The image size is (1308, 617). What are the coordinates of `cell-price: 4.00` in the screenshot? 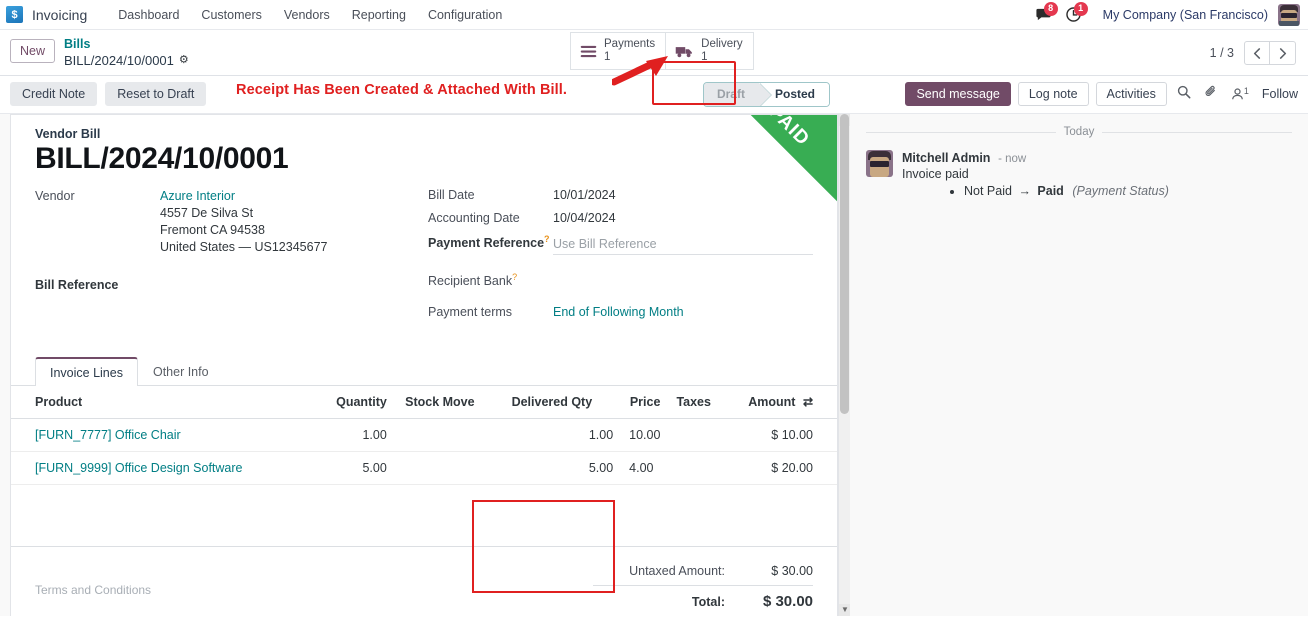 It's located at (645, 468).